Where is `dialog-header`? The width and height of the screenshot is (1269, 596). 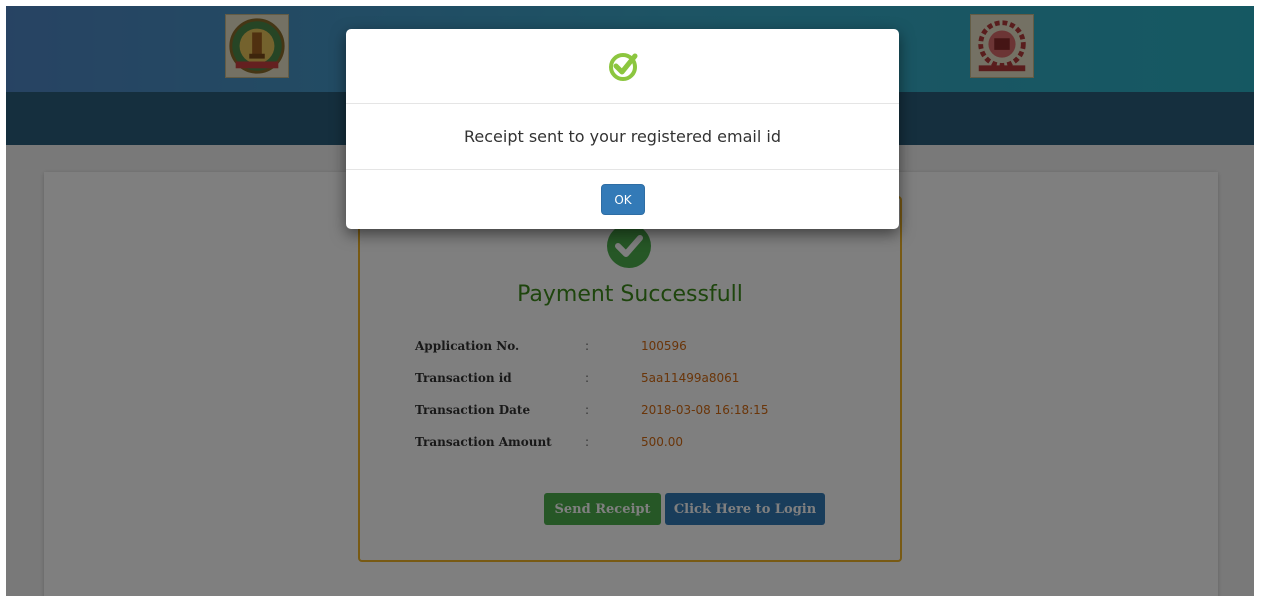
dialog-header is located at coordinates (622, 66).